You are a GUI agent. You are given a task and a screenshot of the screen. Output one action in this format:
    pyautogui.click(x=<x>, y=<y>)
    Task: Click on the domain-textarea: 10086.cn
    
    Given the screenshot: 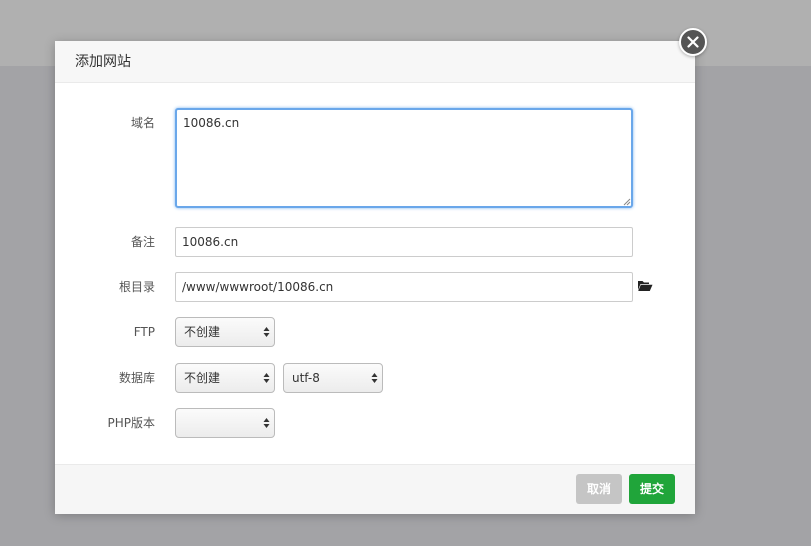 What is the action you would take?
    pyautogui.click(x=404, y=158)
    